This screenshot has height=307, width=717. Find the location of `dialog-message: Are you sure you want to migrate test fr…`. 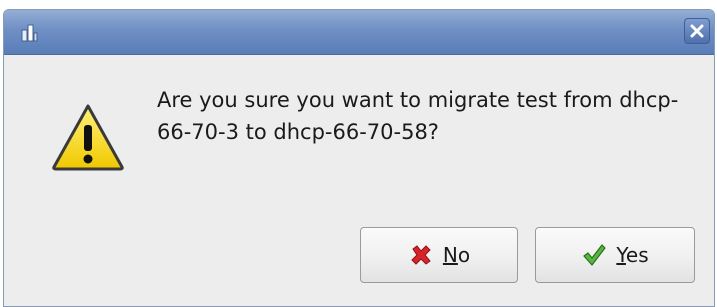

dialog-message: Are you sure you want to migrate test fr… is located at coordinates (418, 116).